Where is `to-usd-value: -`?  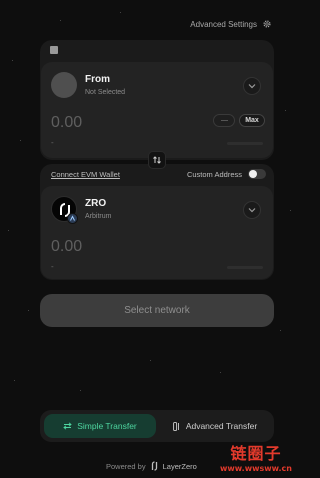 to-usd-value: - is located at coordinates (52, 266).